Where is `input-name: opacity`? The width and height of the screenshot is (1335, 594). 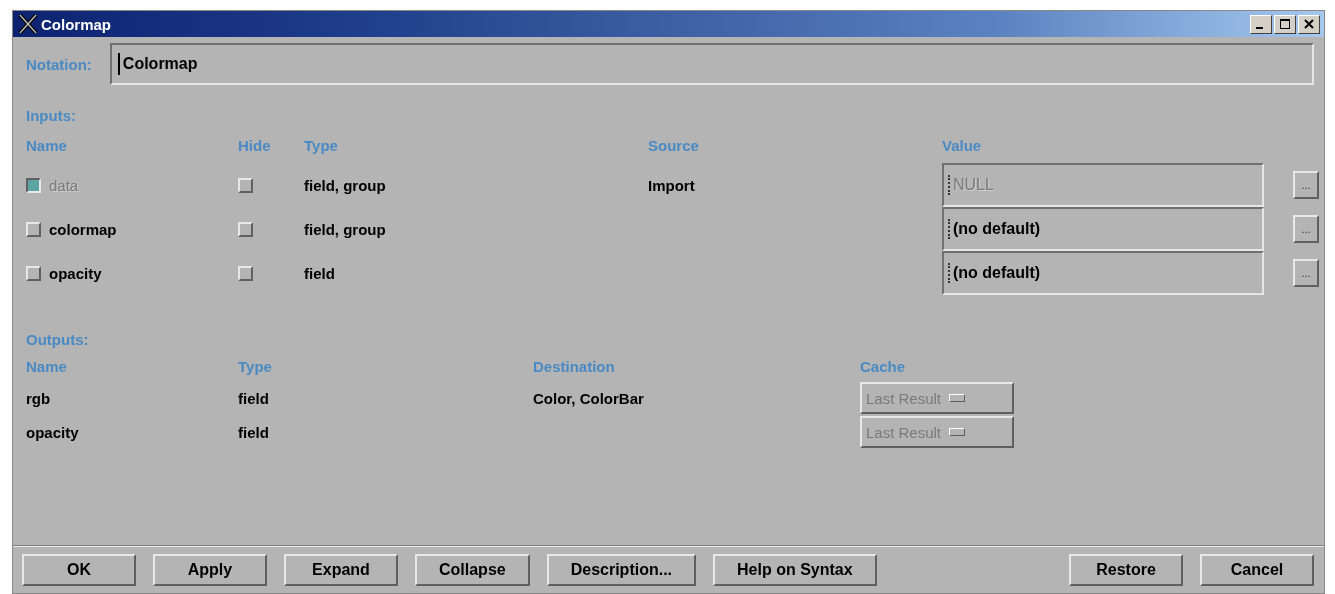 input-name: opacity is located at coordinates (75, 273).